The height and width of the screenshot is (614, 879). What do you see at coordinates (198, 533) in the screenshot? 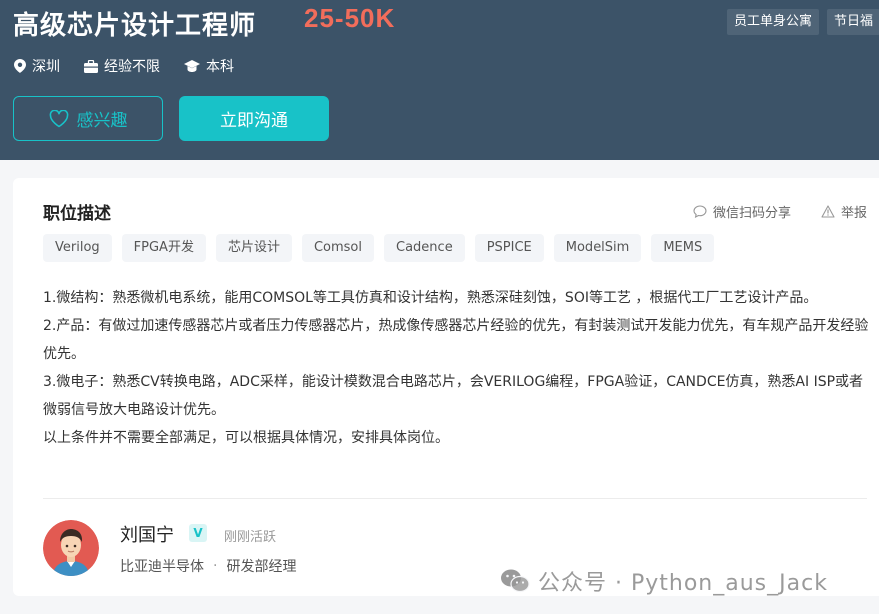
I see `verified-badge: V` at bounding box center [198, 533].